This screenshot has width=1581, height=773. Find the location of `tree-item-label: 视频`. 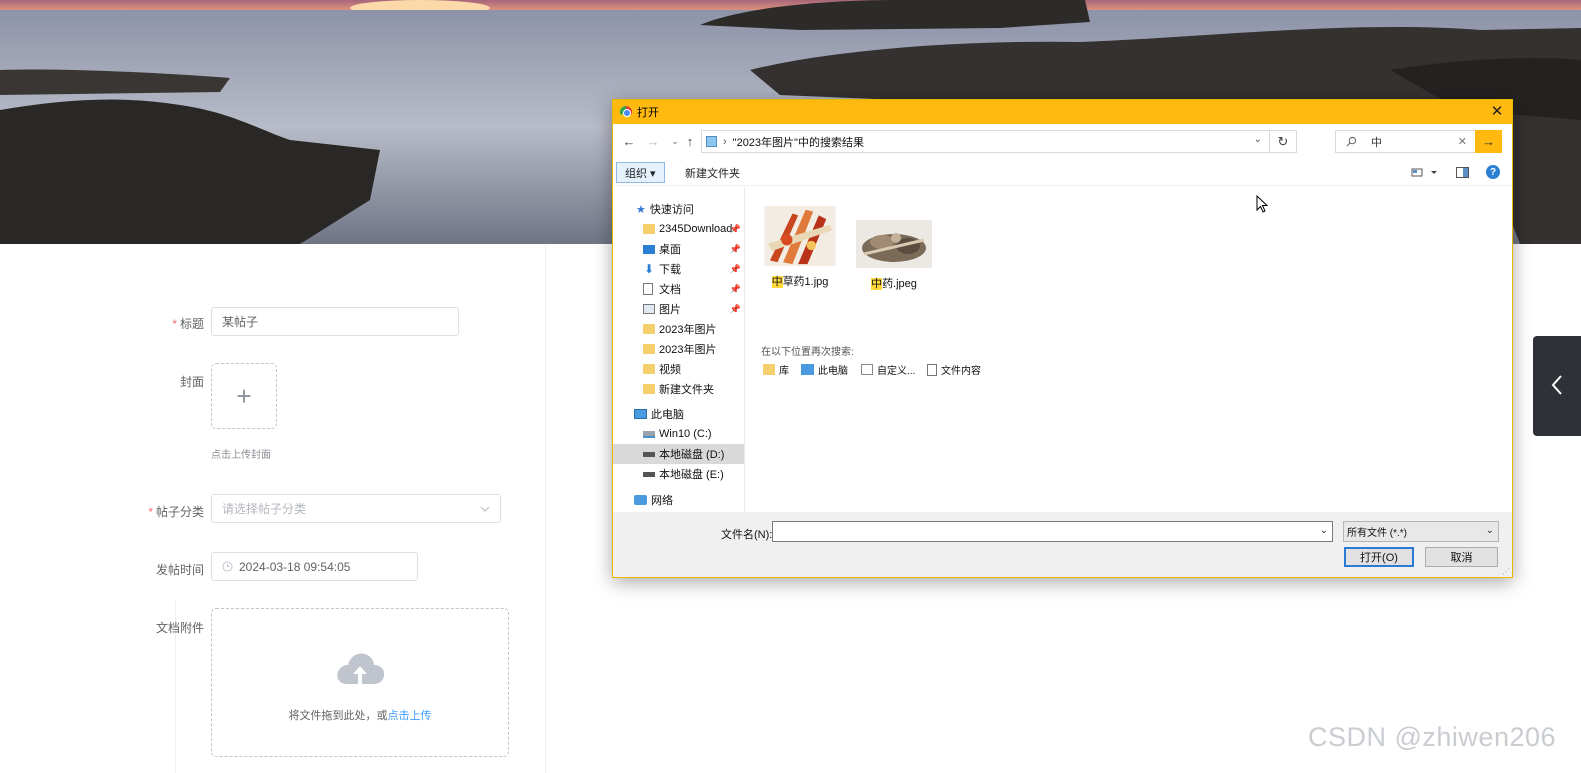

tree-item-label: 视频 is located at coordinates (670, 370).